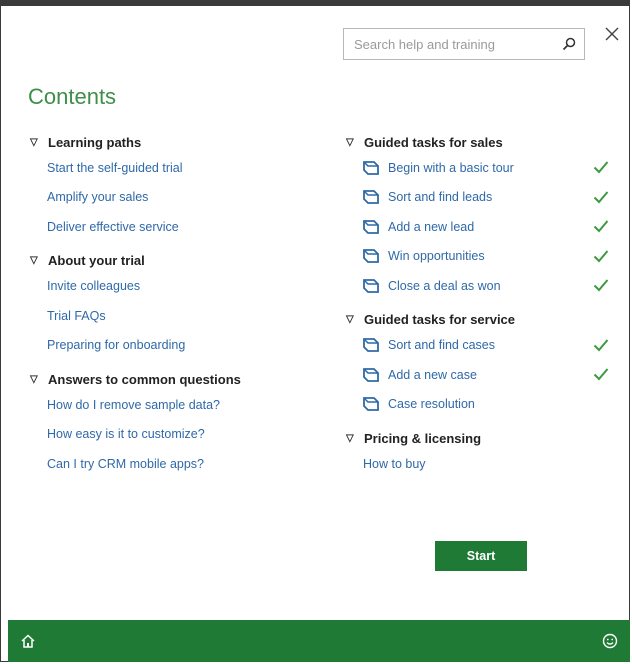 Image resolution: width=632 pixels, height=664 pixels. Describe the element at coordinates (95, 142) in the screenshot. I see `section-heading-text: Learning paths` at that location.